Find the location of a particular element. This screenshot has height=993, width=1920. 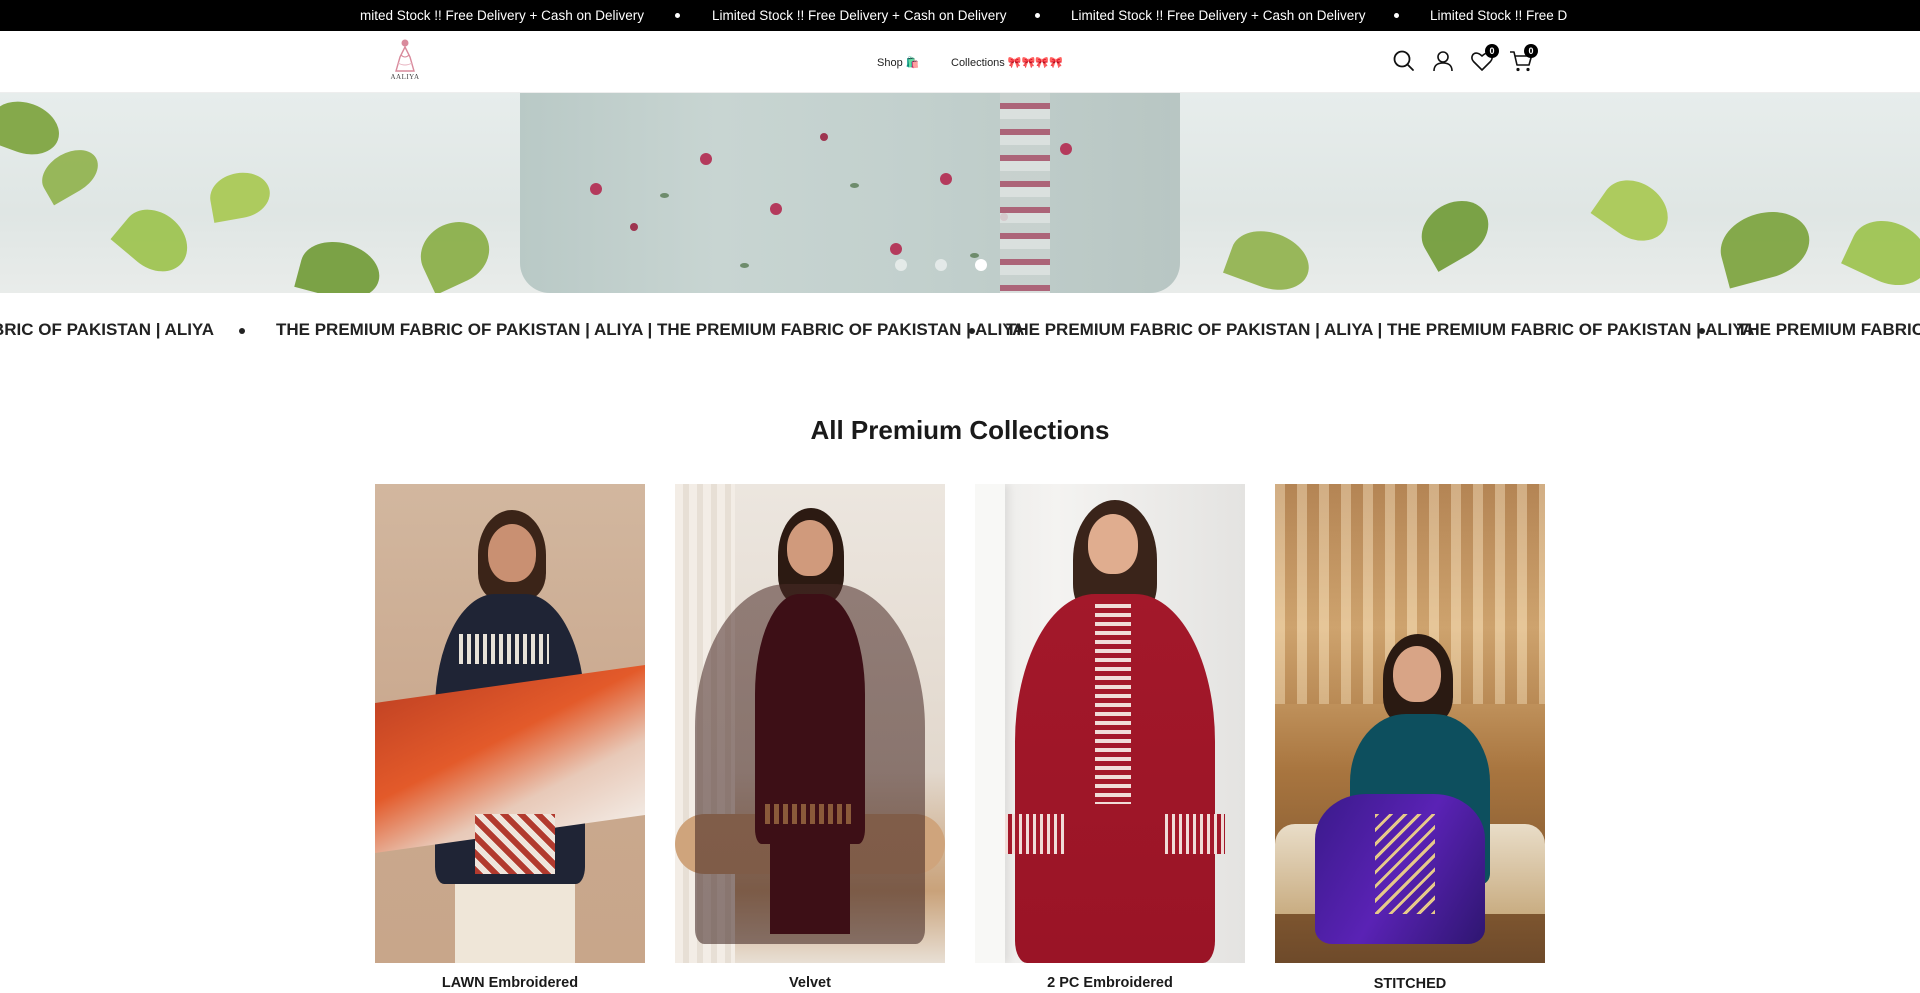

slider-dot-active is located at coordinates (981, 265).